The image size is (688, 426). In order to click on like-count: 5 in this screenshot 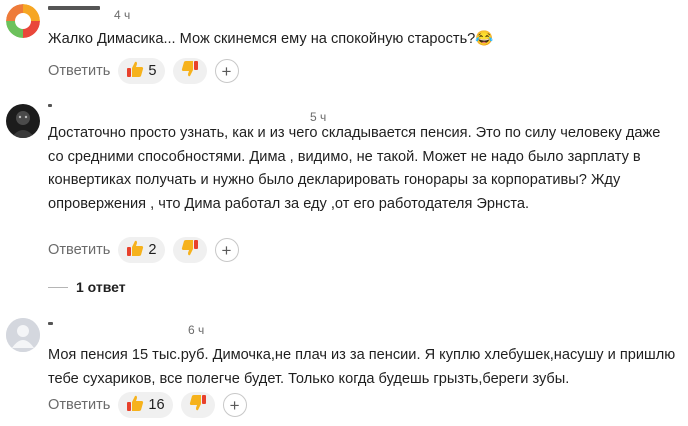, I will do `click(152, 71)`.